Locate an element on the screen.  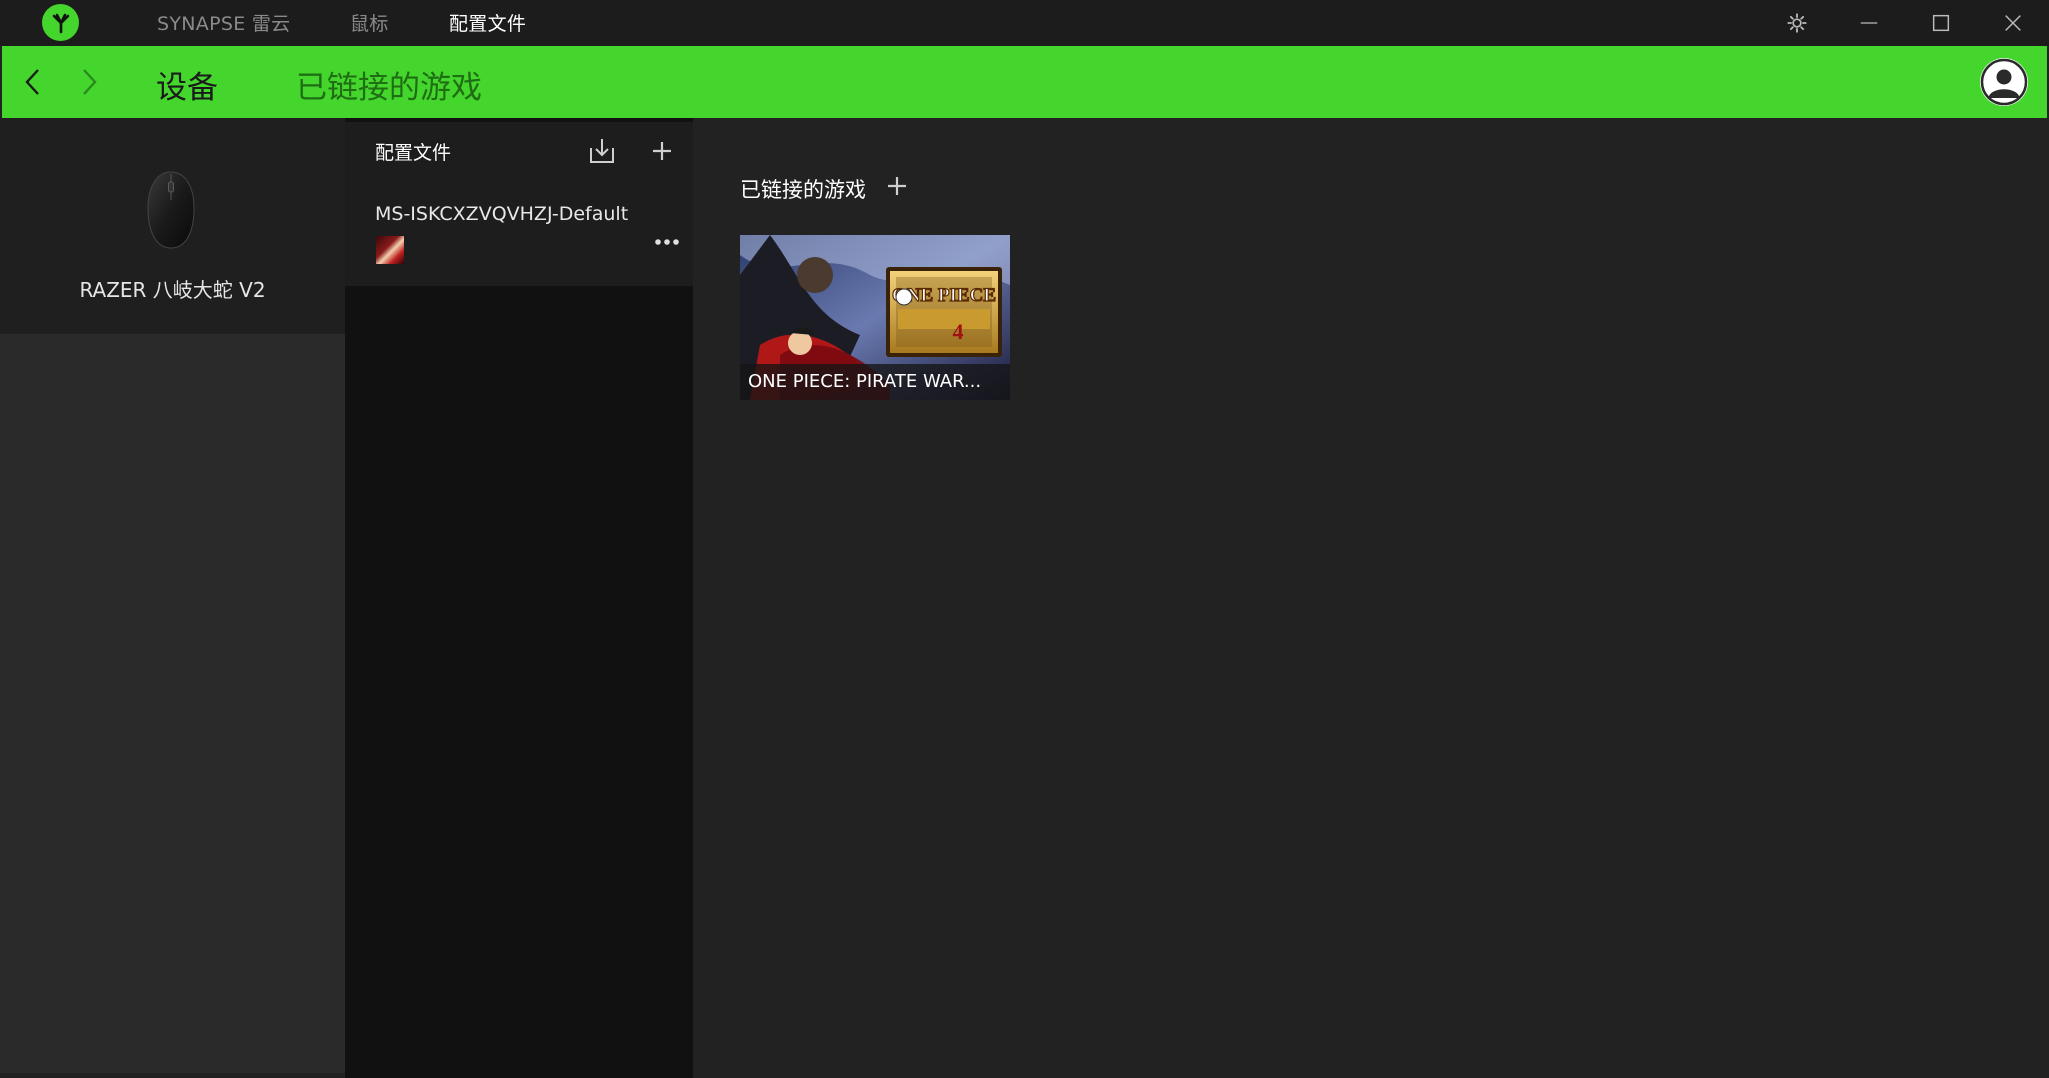
page-header: 设备 已链接的游戏 is located at coordinates (1024, 82).